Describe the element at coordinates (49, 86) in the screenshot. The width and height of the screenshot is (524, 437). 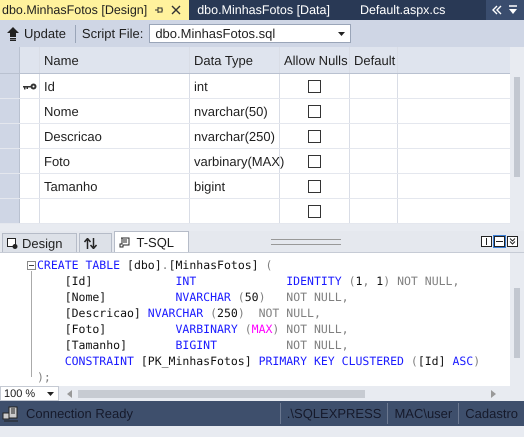
I see `column-name: Id` at that location.